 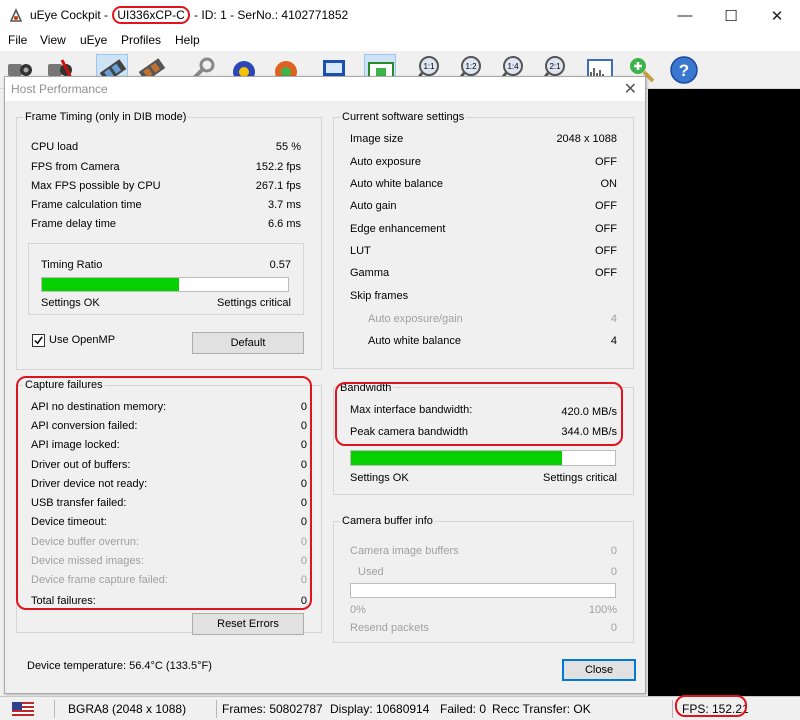 I want to click on menu-ueye: uEye, so click(x=93, y=40).